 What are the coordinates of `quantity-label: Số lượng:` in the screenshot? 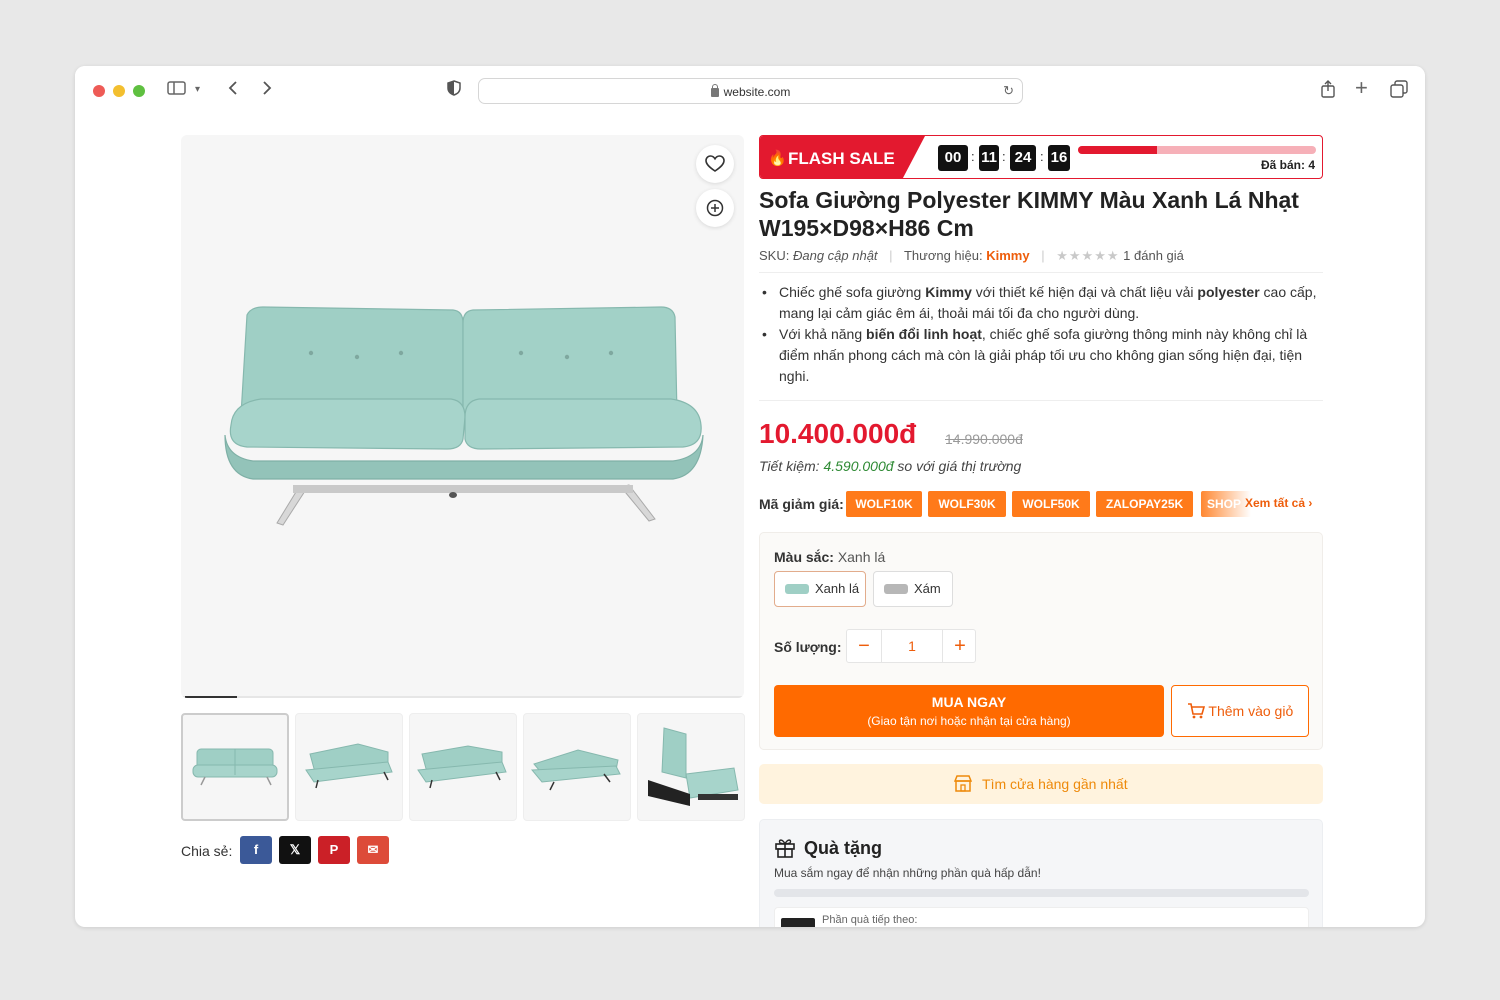 It's located at (808, 647).